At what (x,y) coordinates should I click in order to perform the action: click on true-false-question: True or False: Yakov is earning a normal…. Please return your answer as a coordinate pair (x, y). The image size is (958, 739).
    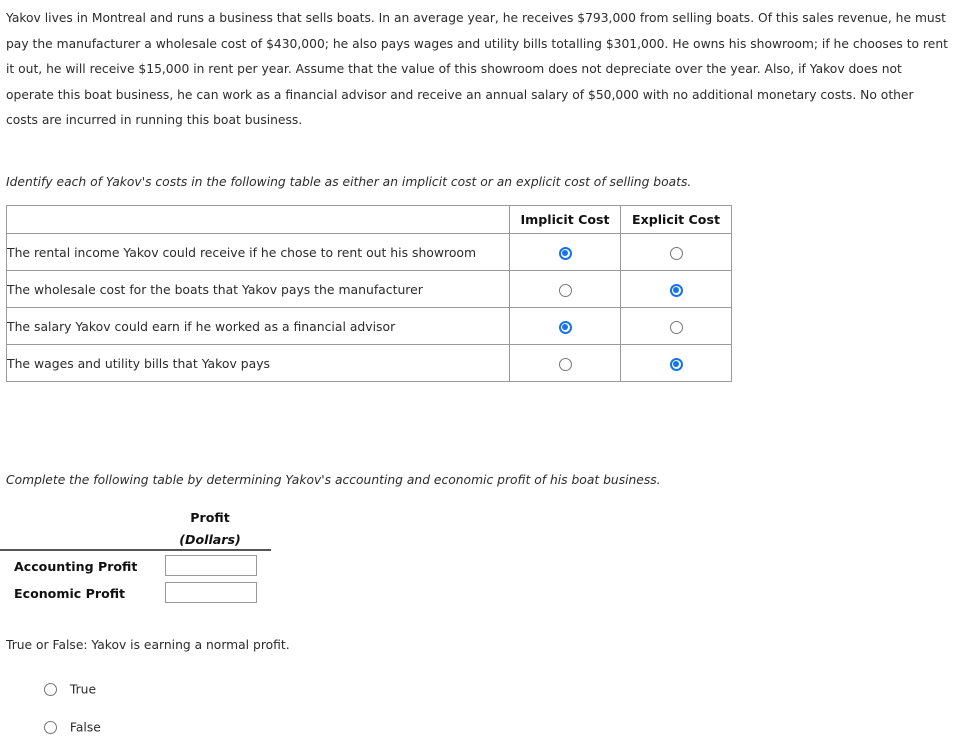
    Looking at the image, I should click on (148, 645).